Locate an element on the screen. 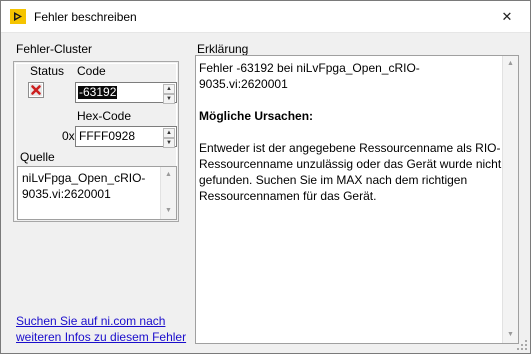 The height and width of the screenshot is (354, 531). error-cluster-label: Fehler-Cluster is located at coordinates (54, 49).